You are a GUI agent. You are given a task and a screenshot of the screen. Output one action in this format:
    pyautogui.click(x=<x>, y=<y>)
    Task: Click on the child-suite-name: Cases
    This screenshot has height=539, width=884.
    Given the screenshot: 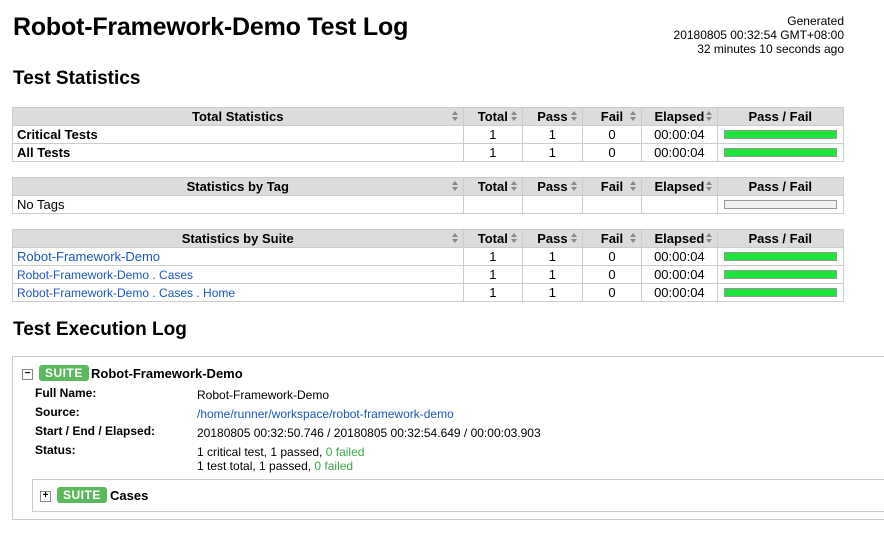 What is the action you would take?
    pyautogui.click(x=129, y=495)
    